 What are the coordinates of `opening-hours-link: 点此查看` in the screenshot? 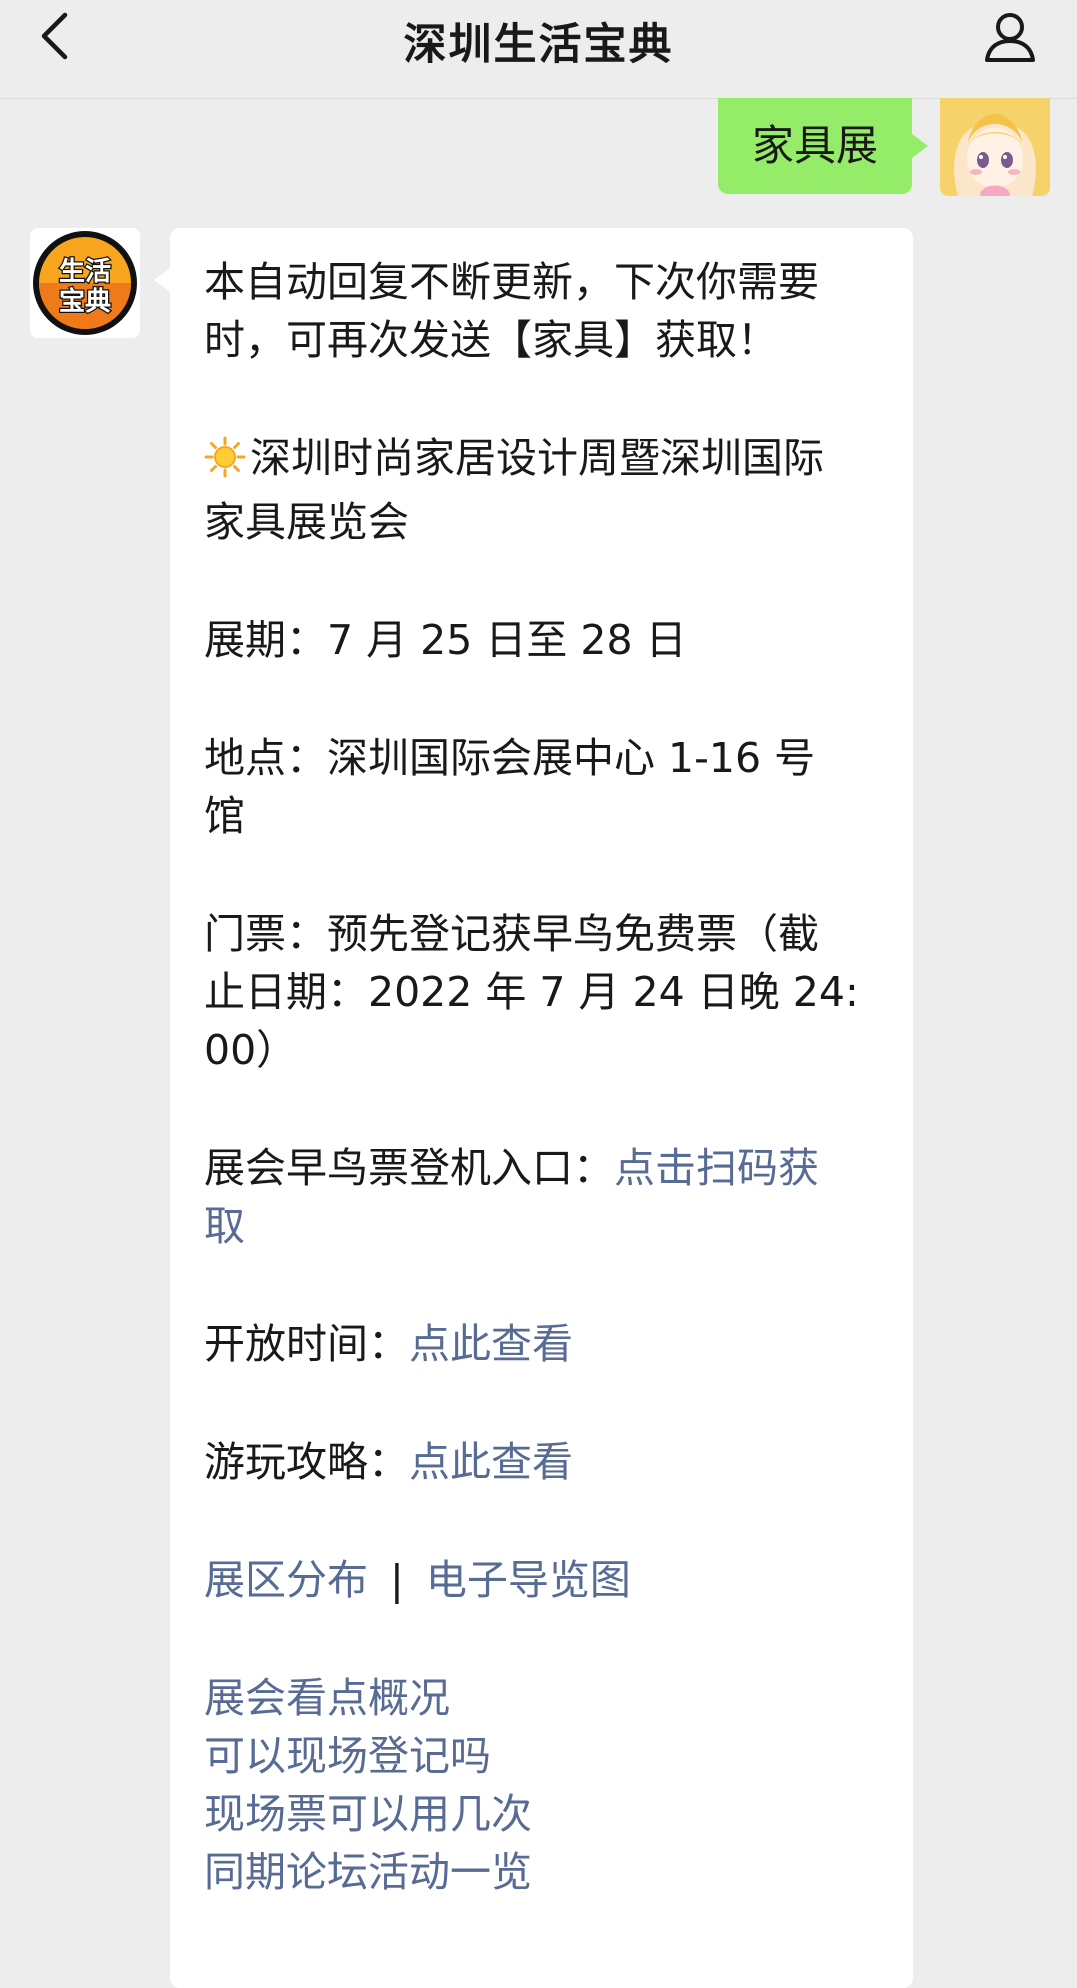 It's located at (491, 1344).